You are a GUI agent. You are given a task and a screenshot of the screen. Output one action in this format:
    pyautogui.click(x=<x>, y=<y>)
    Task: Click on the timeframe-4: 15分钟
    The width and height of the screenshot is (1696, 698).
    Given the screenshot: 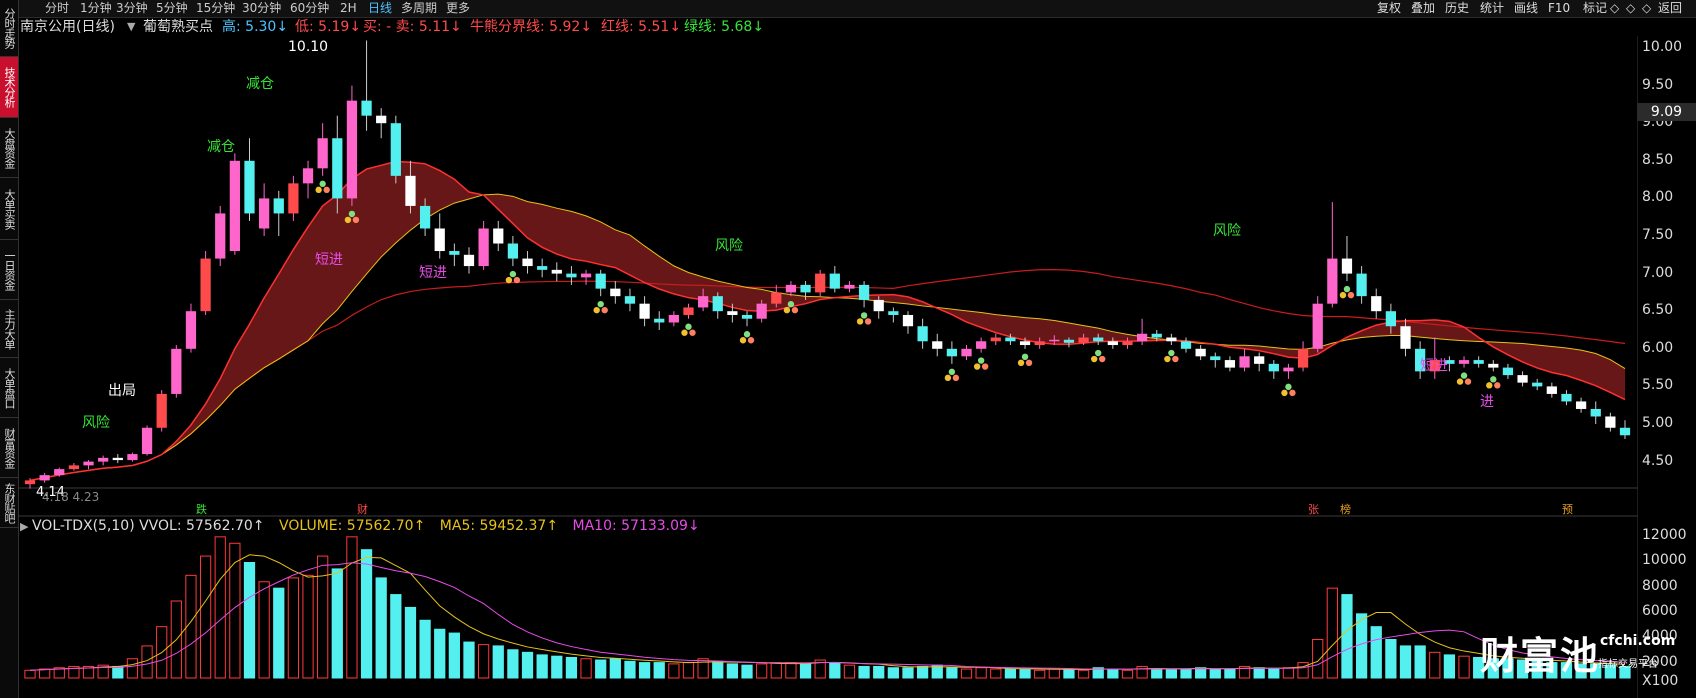 What is the action you would take?
    pyautogui.click(x=215, y=8)
    